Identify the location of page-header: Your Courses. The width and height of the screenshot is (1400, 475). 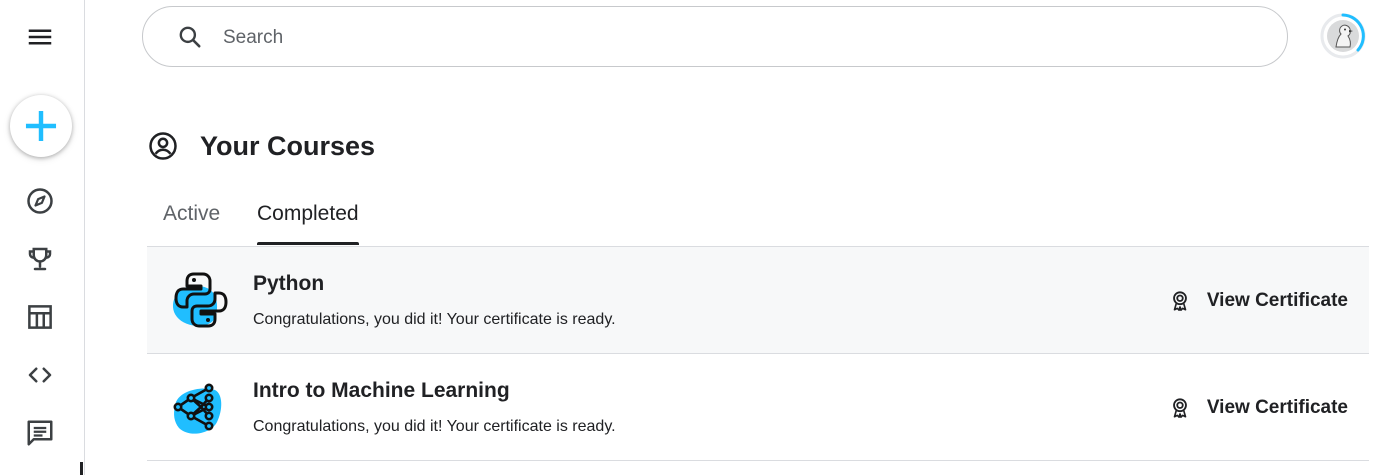
(261, 146).